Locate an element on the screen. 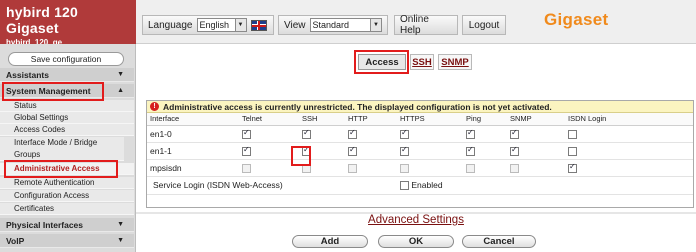  sidebar-item-interface-mode: Interface Mode / Bridge Groups is located at coordinates (62, 149).